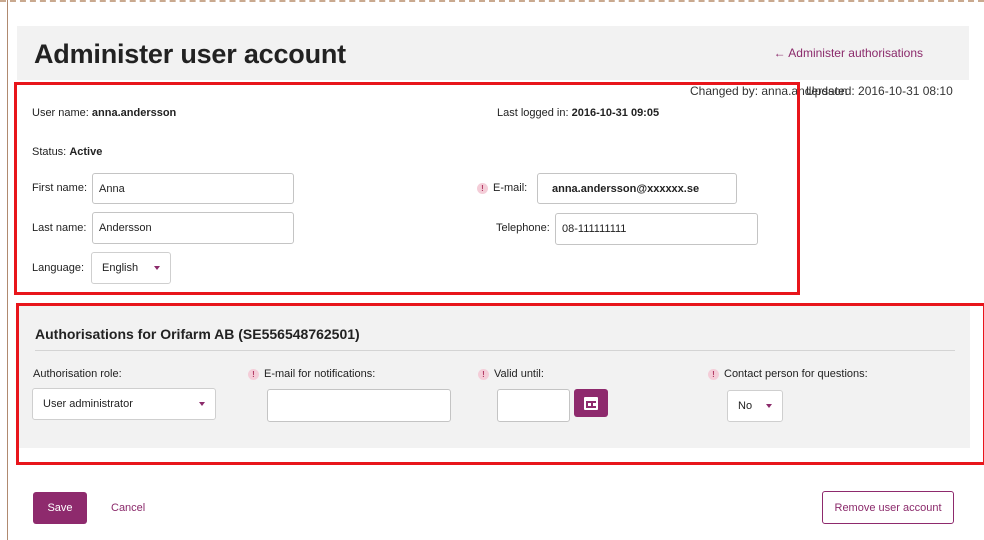 The image size is (984, 540). I want to click on cancel-link: Cancel, so click(128, 508).